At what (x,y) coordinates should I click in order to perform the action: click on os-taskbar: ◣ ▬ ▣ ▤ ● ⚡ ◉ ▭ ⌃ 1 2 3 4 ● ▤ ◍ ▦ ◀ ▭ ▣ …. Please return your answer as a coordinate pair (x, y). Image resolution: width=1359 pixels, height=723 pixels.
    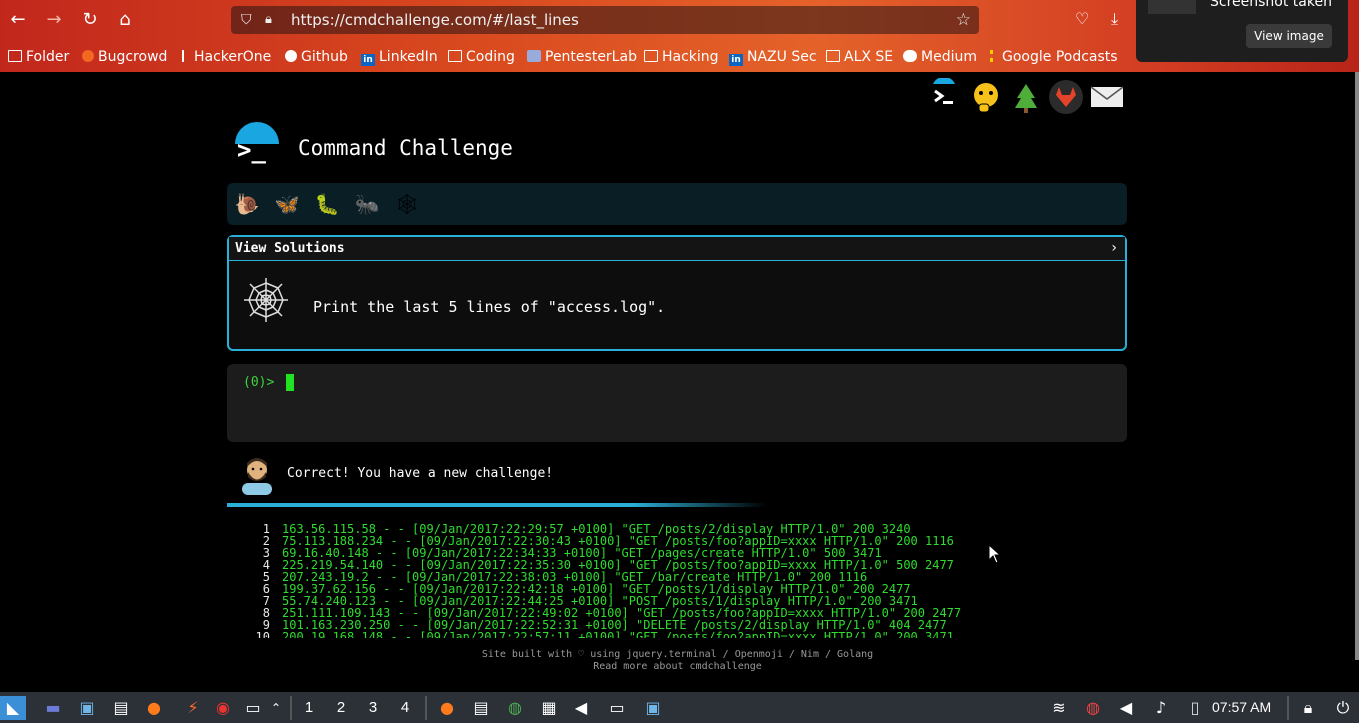
    Looking at the image, I should click on (679, 707).